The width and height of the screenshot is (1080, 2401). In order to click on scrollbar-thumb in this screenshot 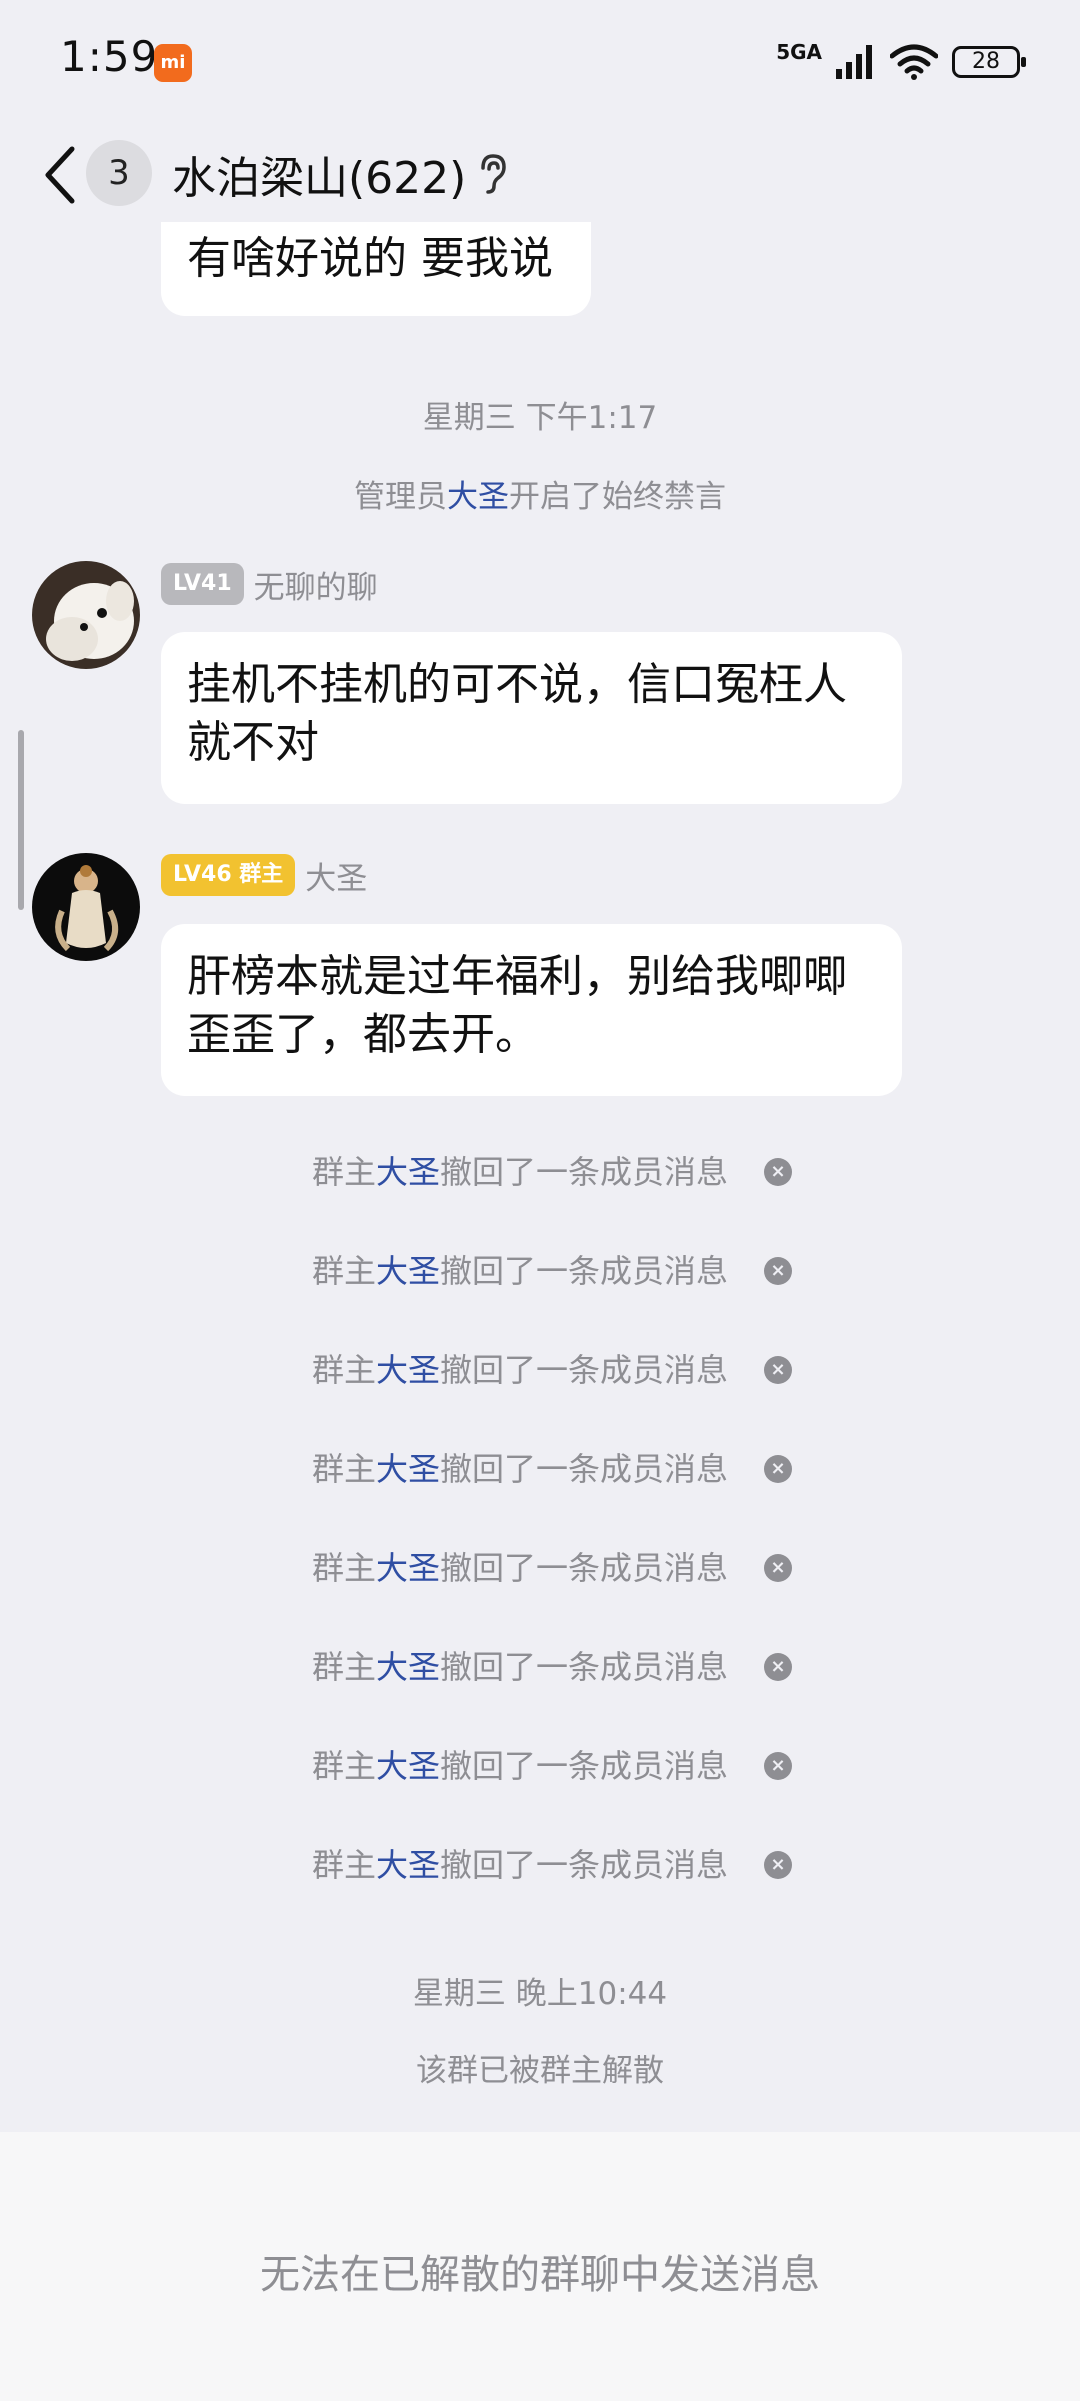, I will do `click(21, 820)`.